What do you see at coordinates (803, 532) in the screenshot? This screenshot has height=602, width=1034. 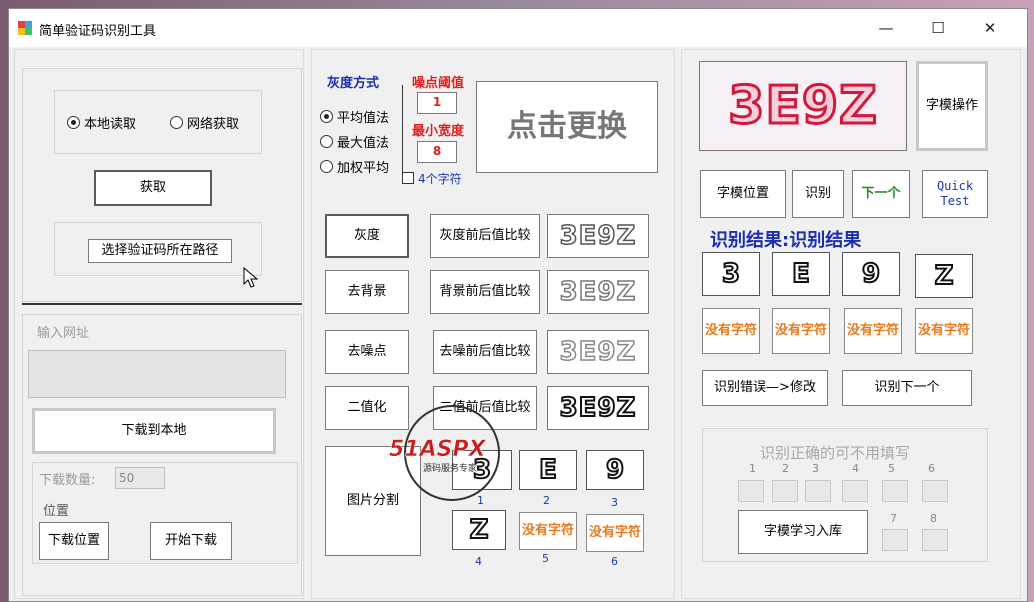 I see `template-learn-button: 字模学习入库` at bounding box center [803, 532].